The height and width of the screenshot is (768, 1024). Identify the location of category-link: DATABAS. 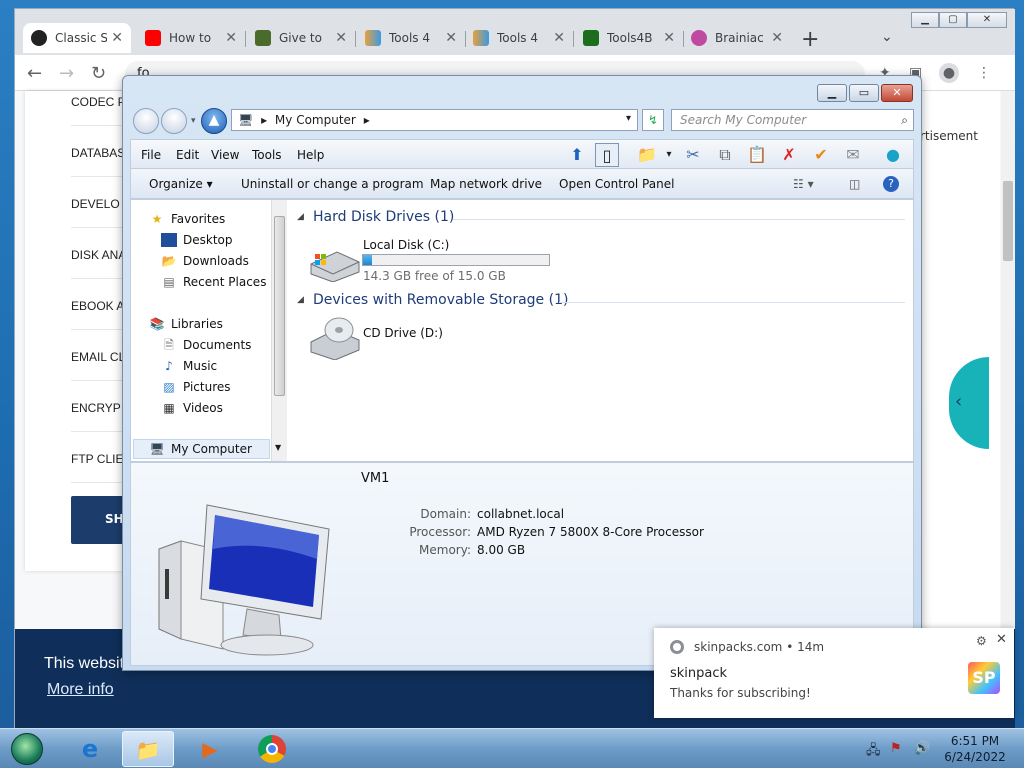
(98, 153).